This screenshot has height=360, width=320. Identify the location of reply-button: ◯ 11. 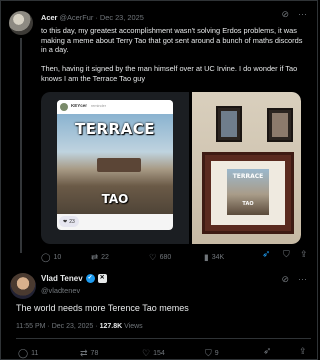
(28, 353).